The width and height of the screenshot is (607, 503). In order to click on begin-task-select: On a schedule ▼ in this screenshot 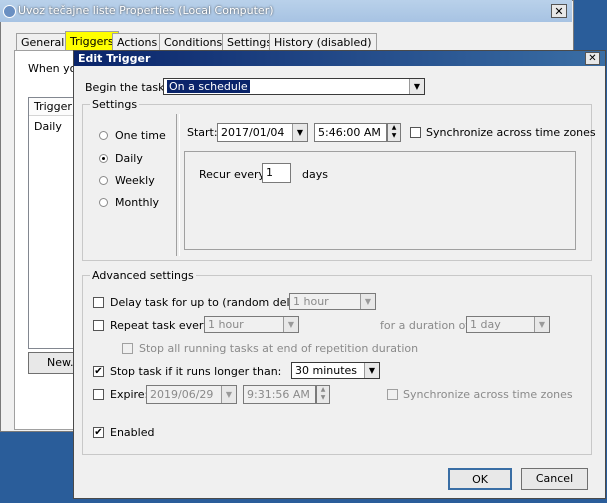, I will do `click(294, 86)`.